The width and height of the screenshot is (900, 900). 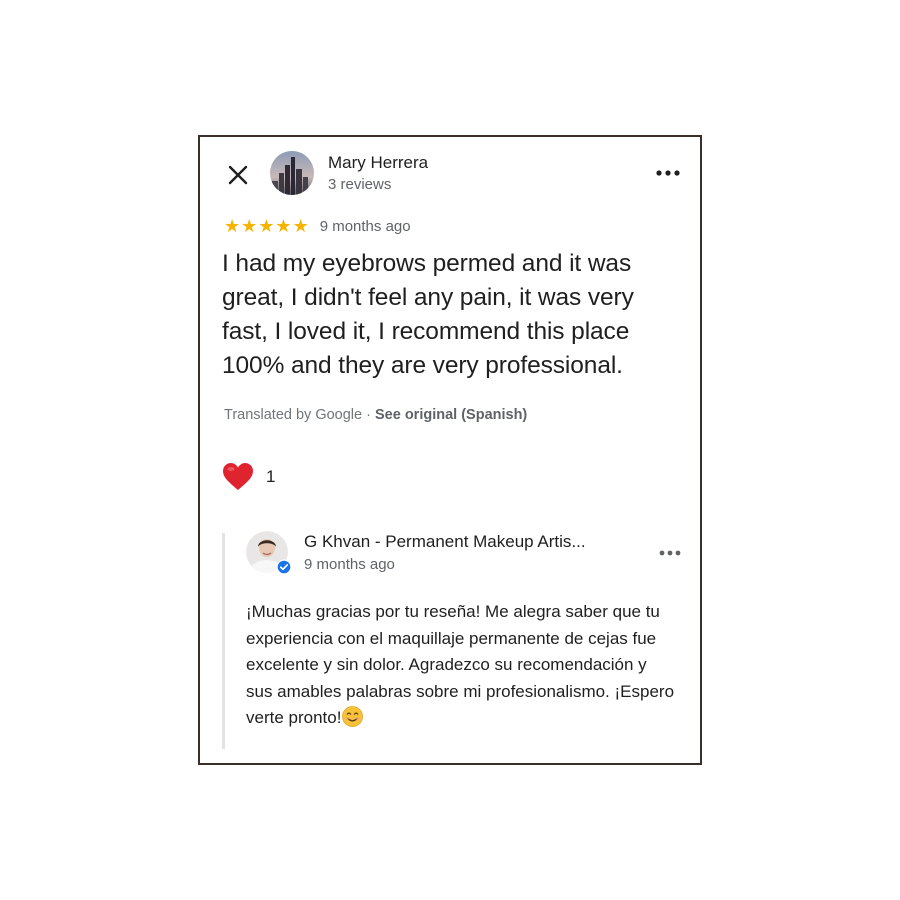 I want to click on owner-response-time: 9 months ago, so click(x=349, y=564).